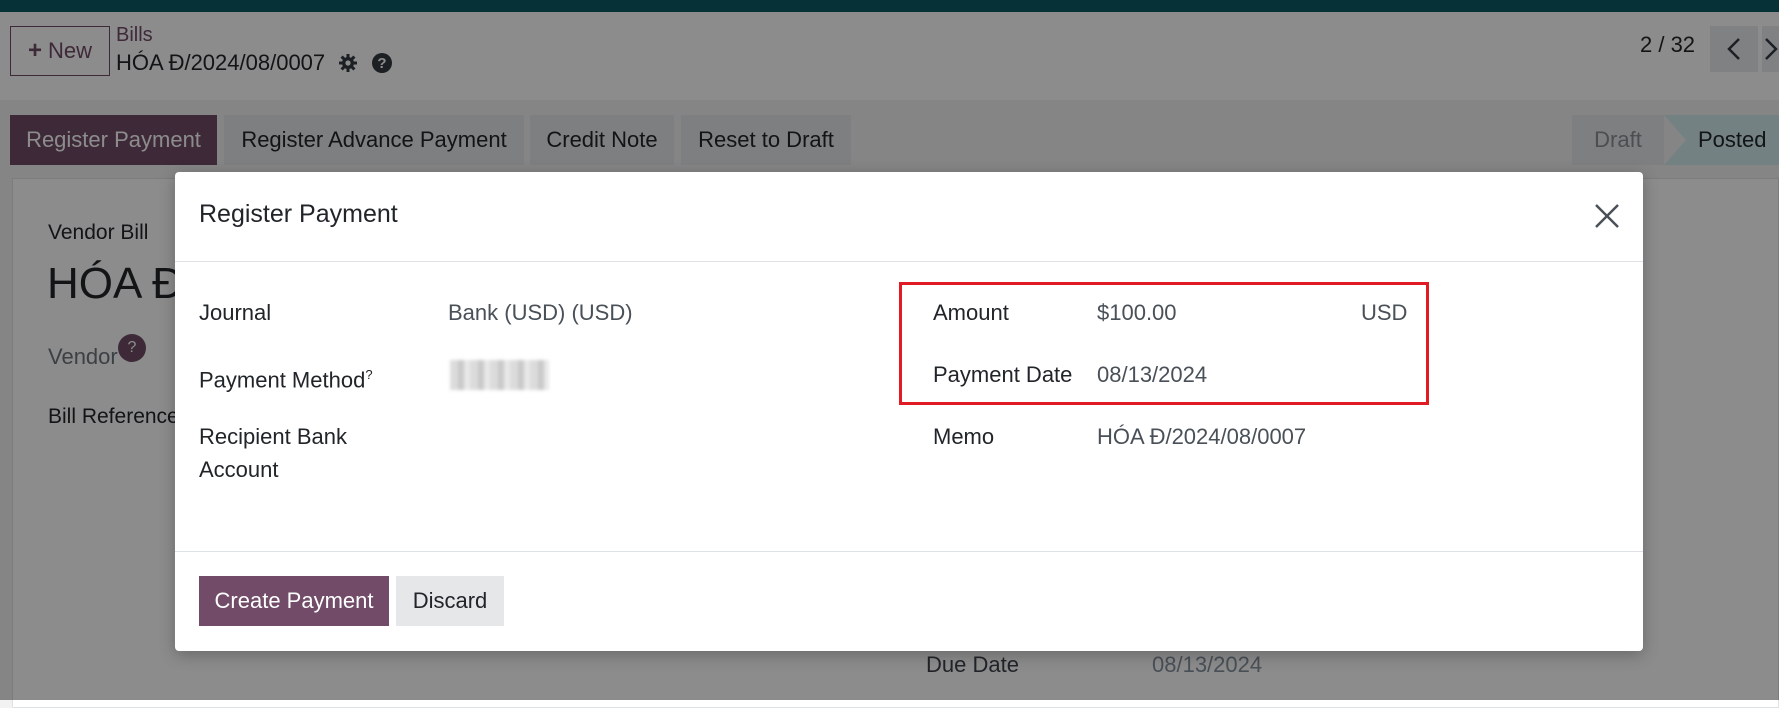 The height and width of the screenshot is (708, 1779). I want to click on recipient-bank-label-line1: Recipient Bank, so click(273, 436).